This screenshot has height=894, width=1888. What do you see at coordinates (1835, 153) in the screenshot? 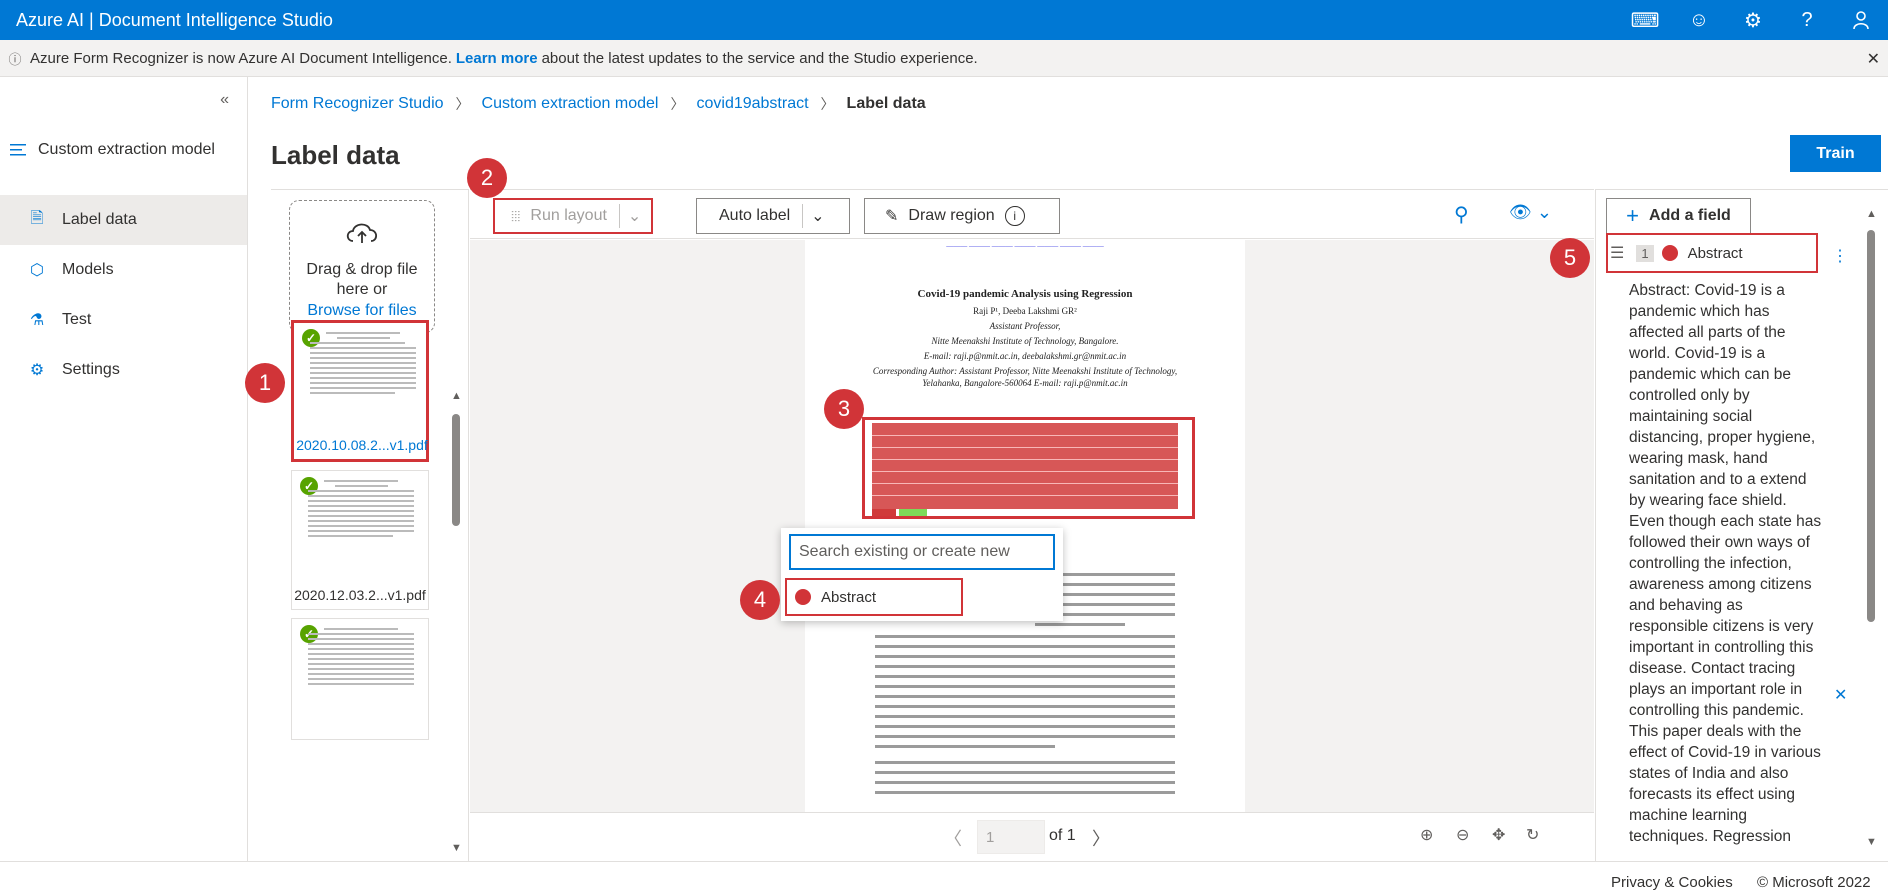
I see `train-button: Train` at bounding box center [1835, 153].